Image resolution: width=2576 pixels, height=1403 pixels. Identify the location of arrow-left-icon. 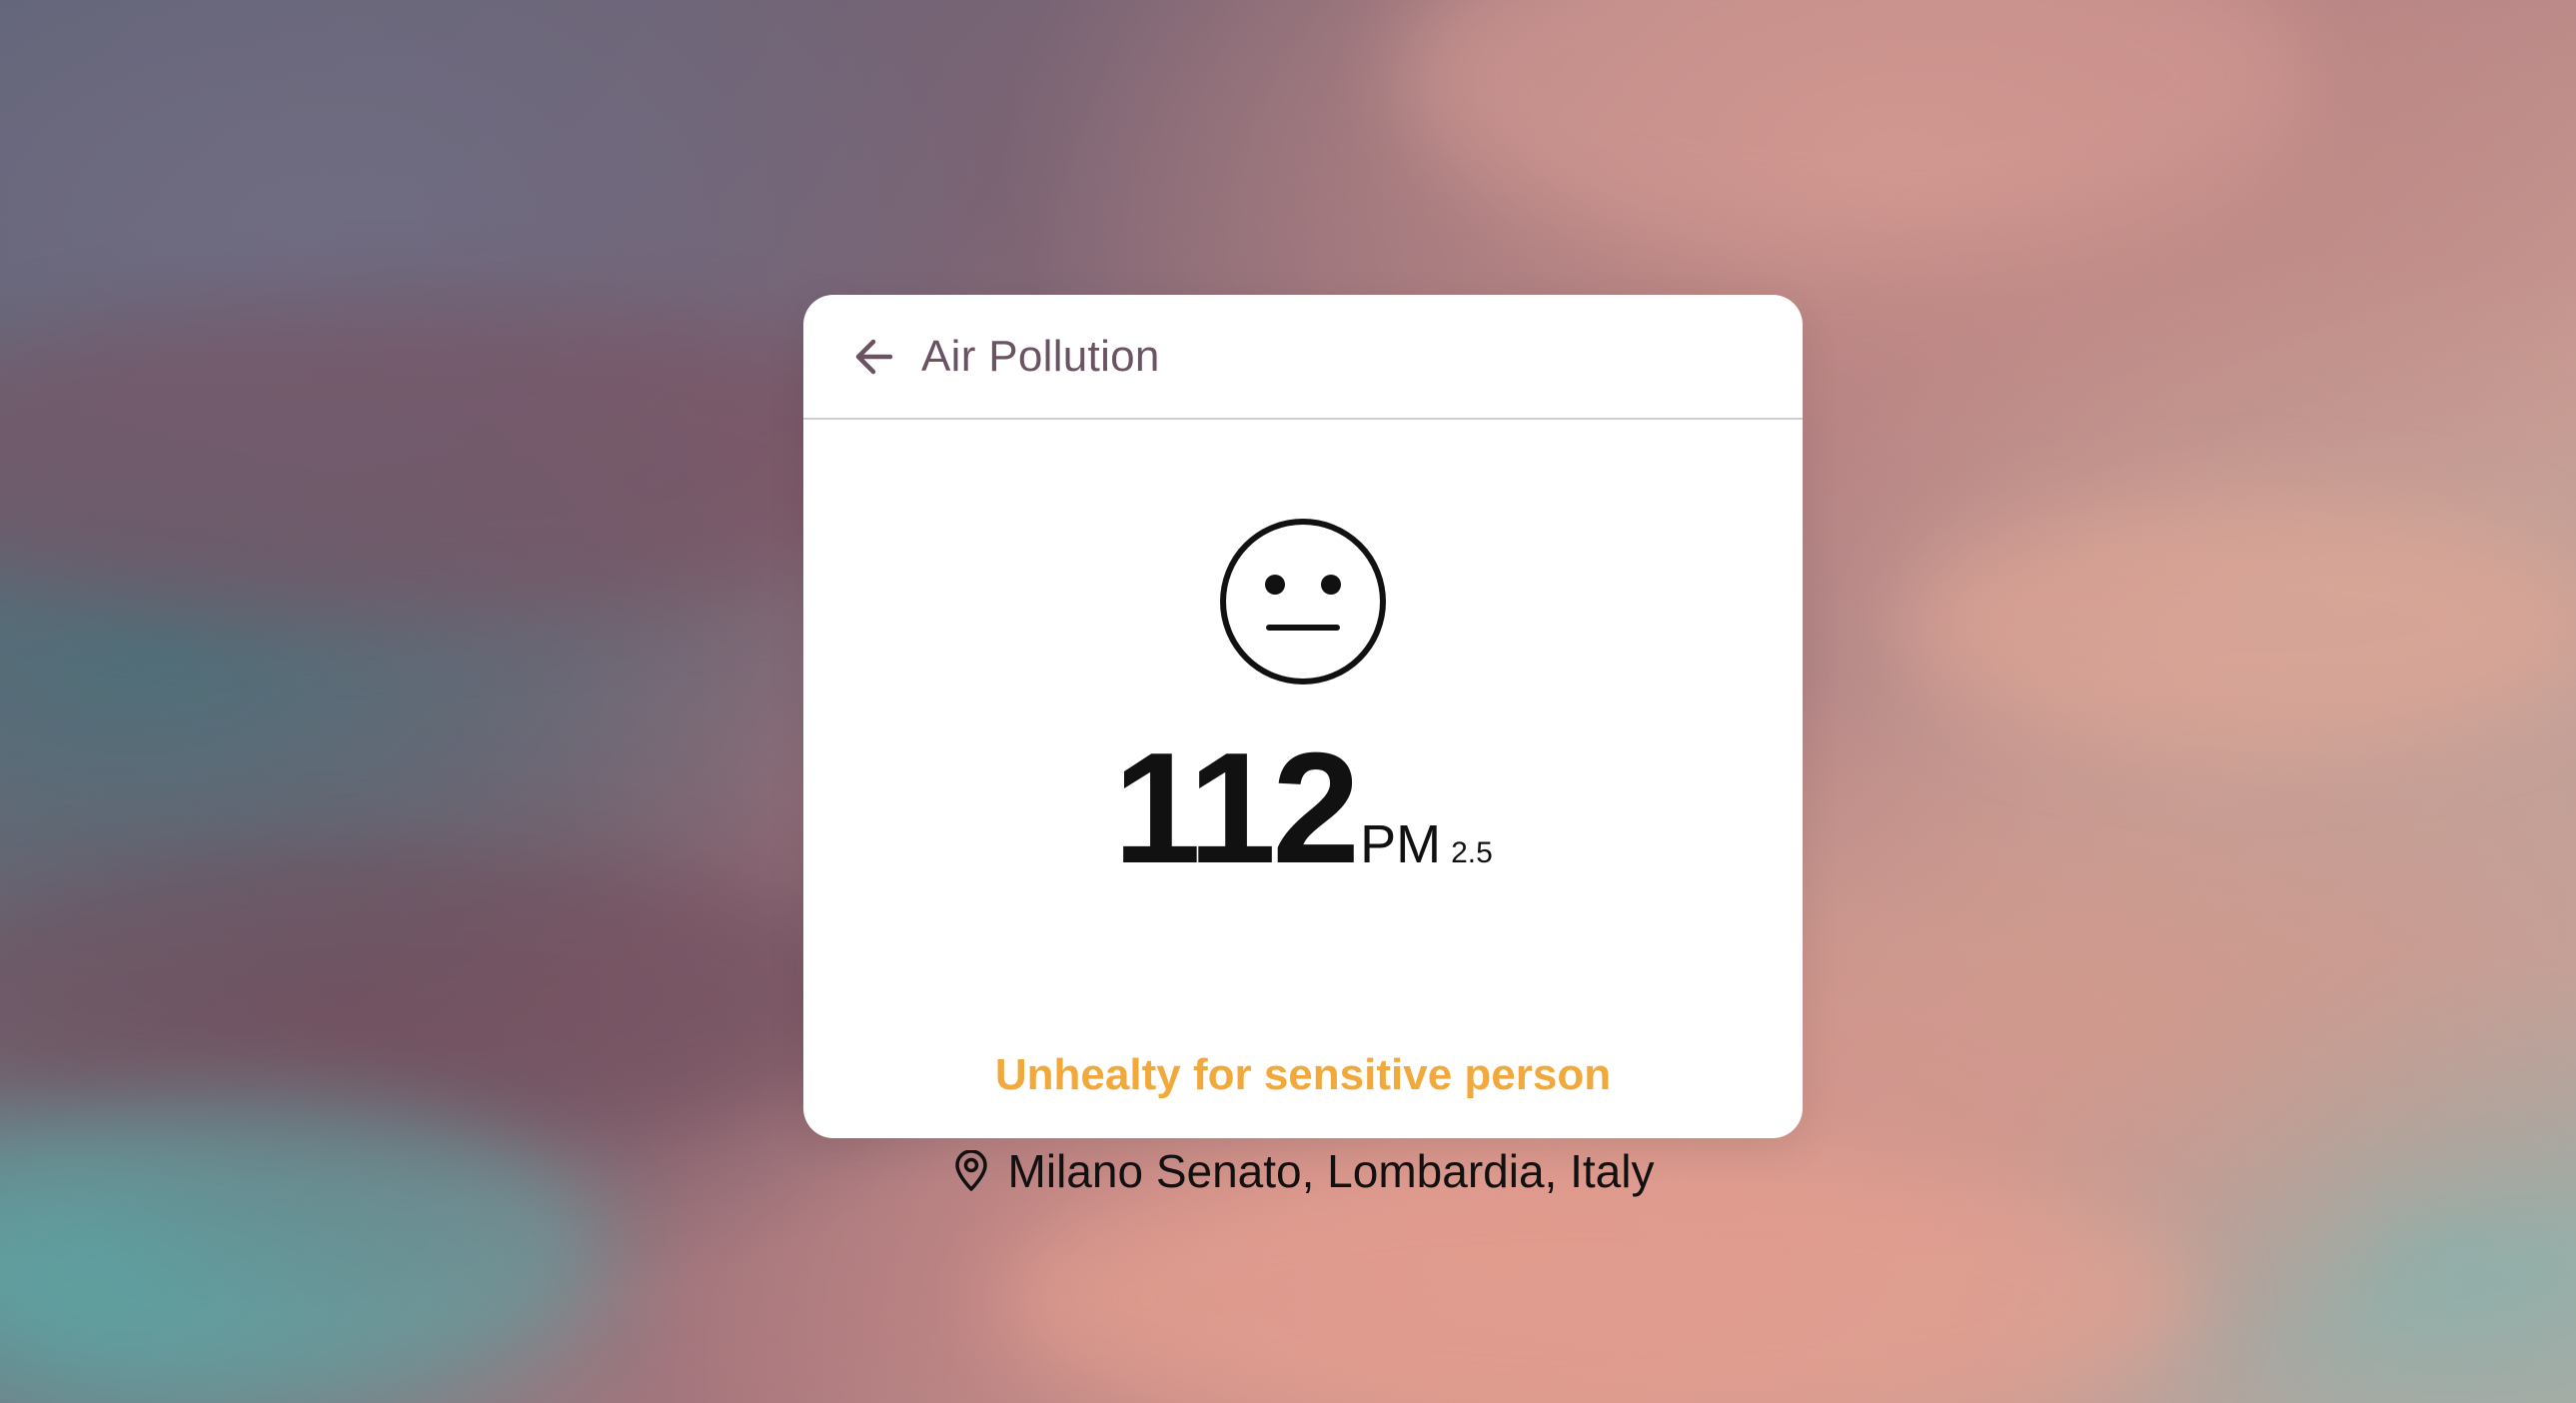
(874, 356).